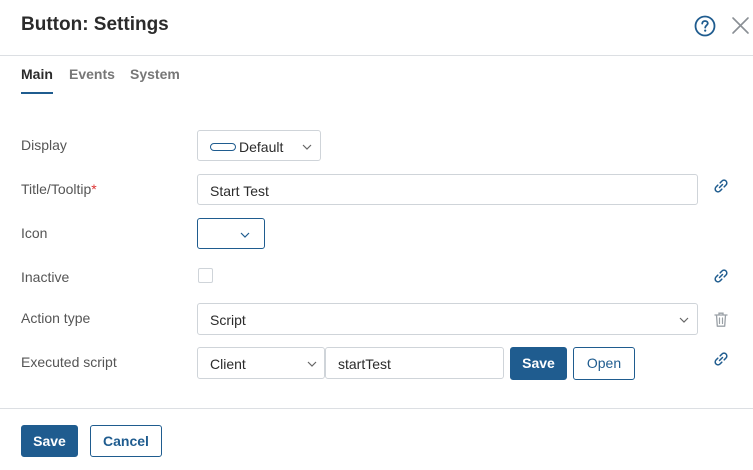 Image resolution: width=753 pixels, height=470 pixels. Describe the element at coordinates (37, 74) in the screenshot. I see `tab-main: Main` at that location.